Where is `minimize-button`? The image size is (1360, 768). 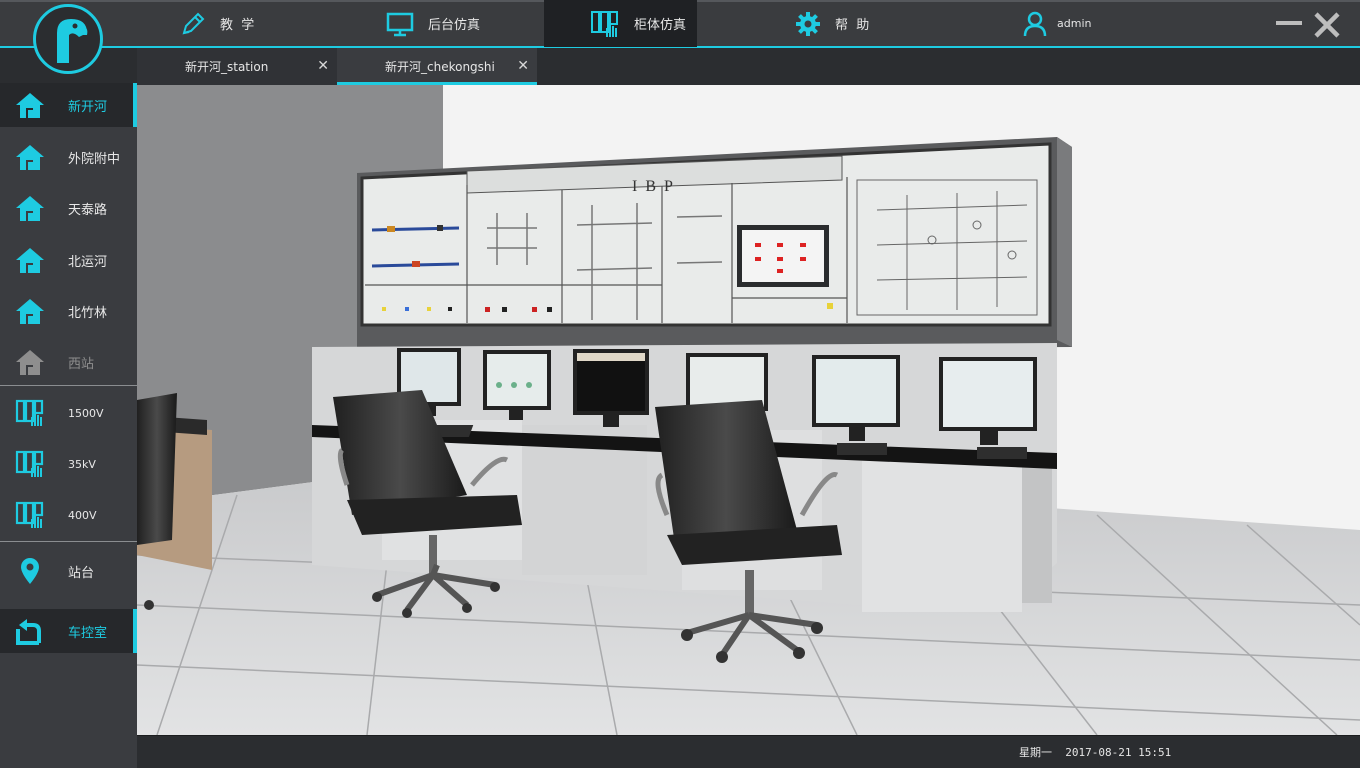
minimize-button is located at coordinates (1289, 23).